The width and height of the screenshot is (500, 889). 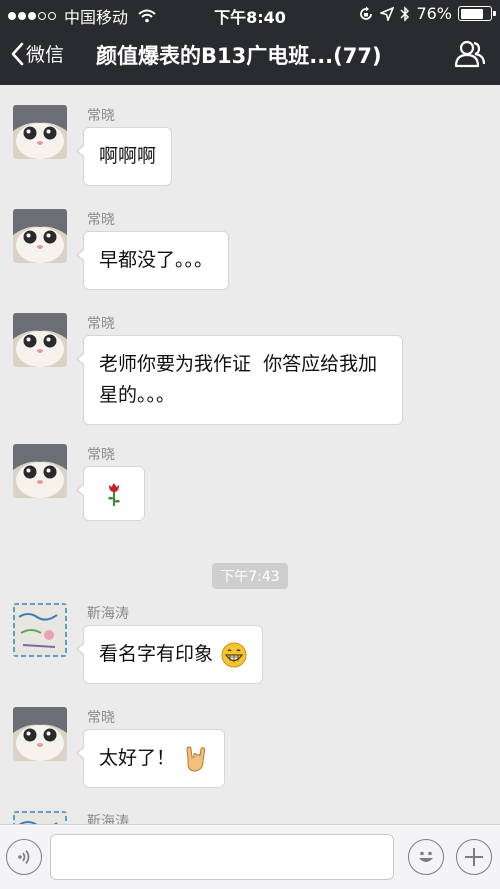 What do you see at coordinates (234, 654) in the screenshot?
I see `grin-face-icon` at bounding box center [234, 654].